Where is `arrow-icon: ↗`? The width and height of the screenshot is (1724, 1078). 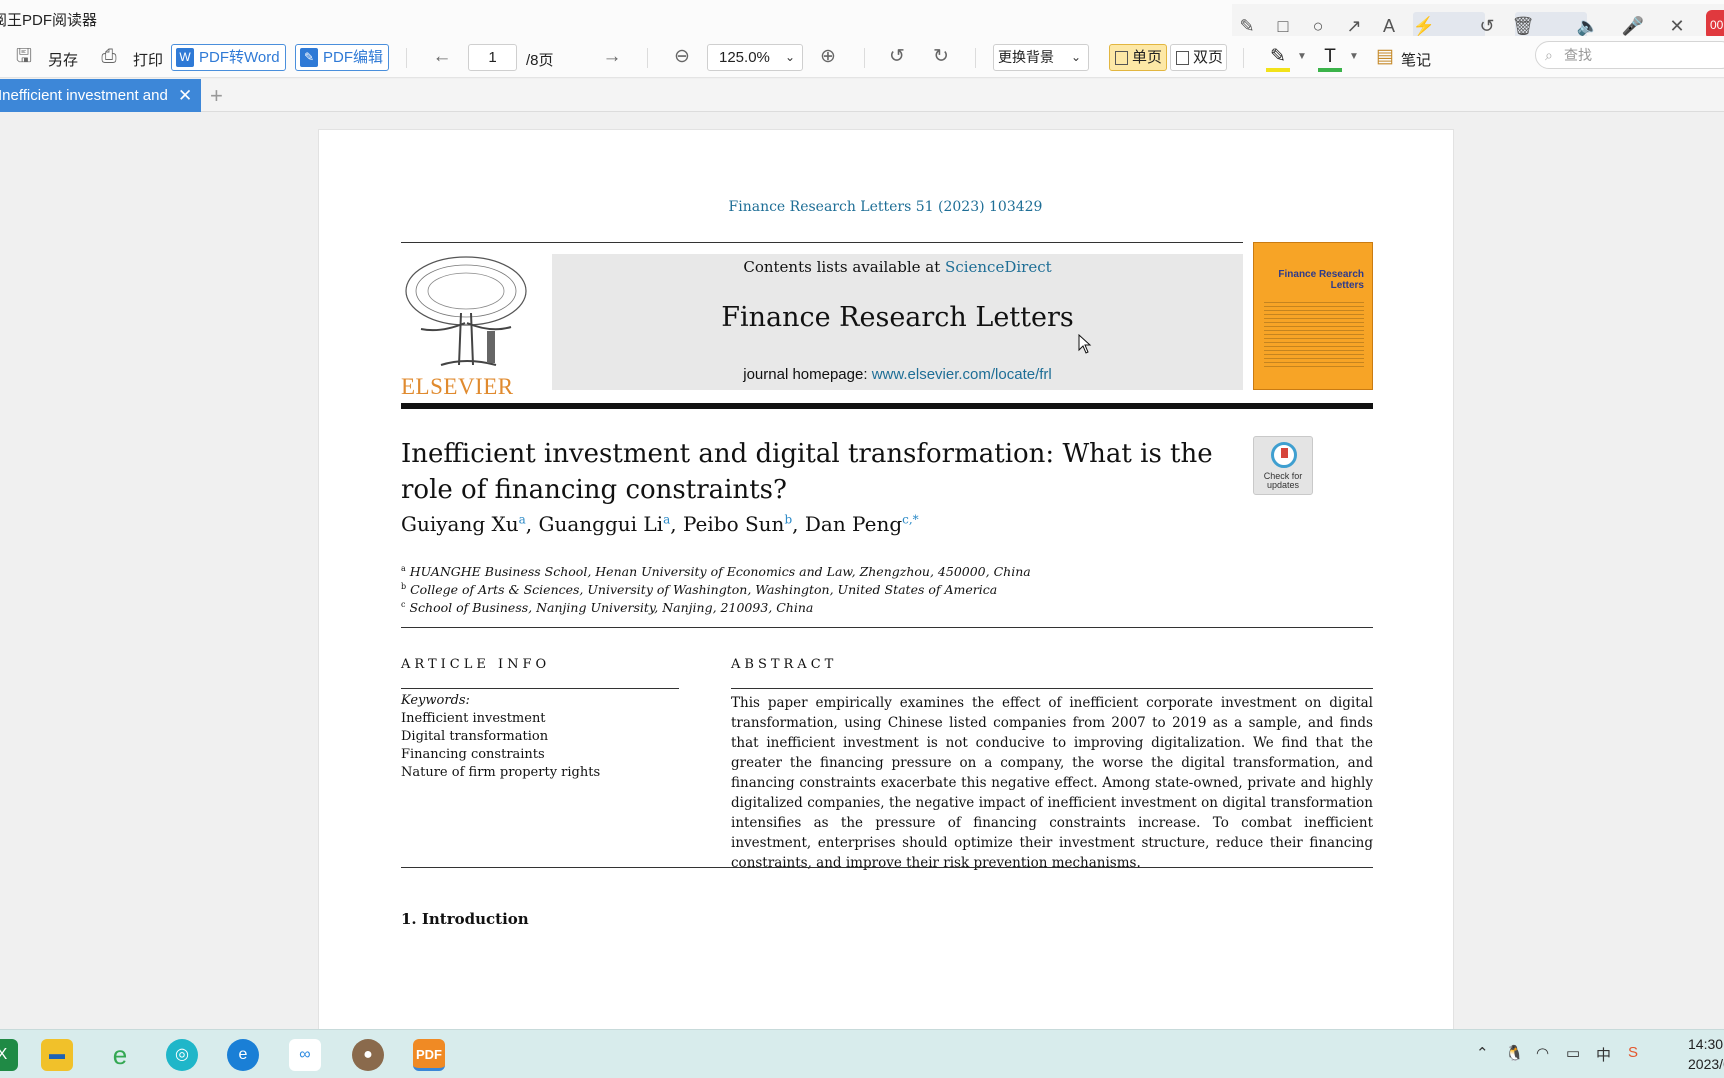
arrow-icon: ↗ is located at coordinates (1354, 26).